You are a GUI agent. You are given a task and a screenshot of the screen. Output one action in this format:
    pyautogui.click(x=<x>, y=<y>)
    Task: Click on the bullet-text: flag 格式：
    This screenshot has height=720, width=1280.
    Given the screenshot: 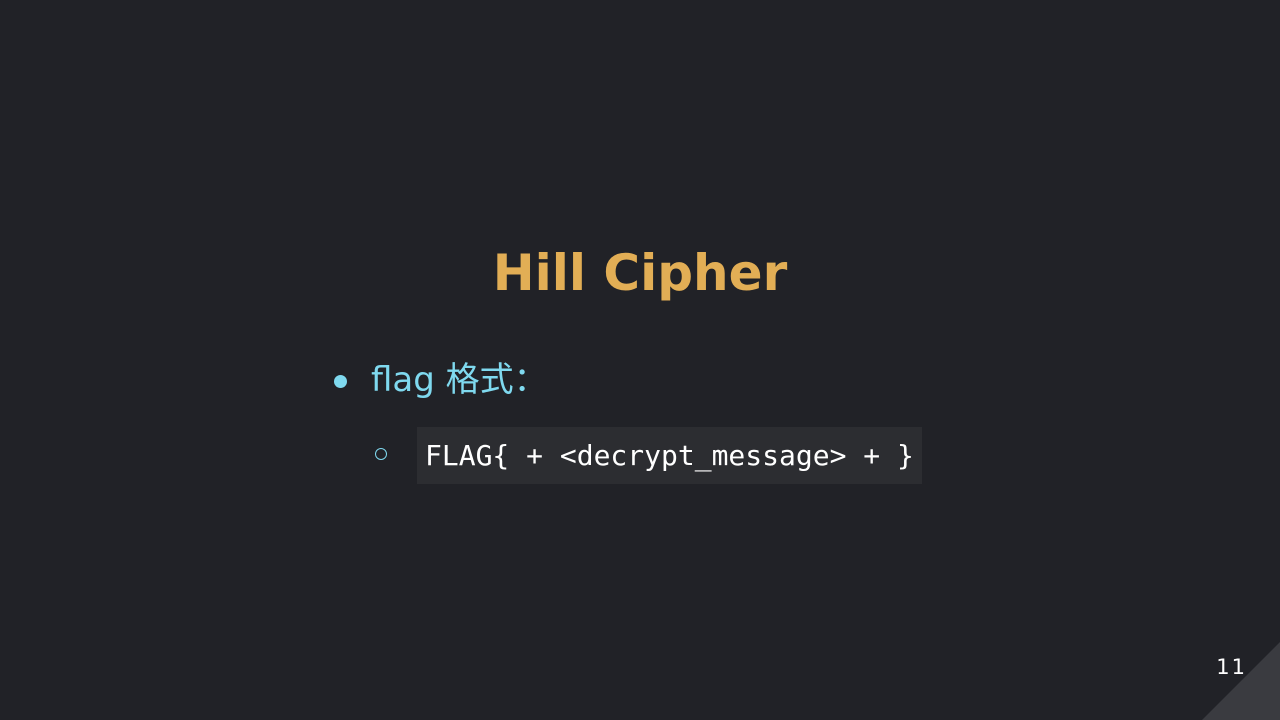 What is the action you would take?
    pyautogui.click(x=459, y=380)
    